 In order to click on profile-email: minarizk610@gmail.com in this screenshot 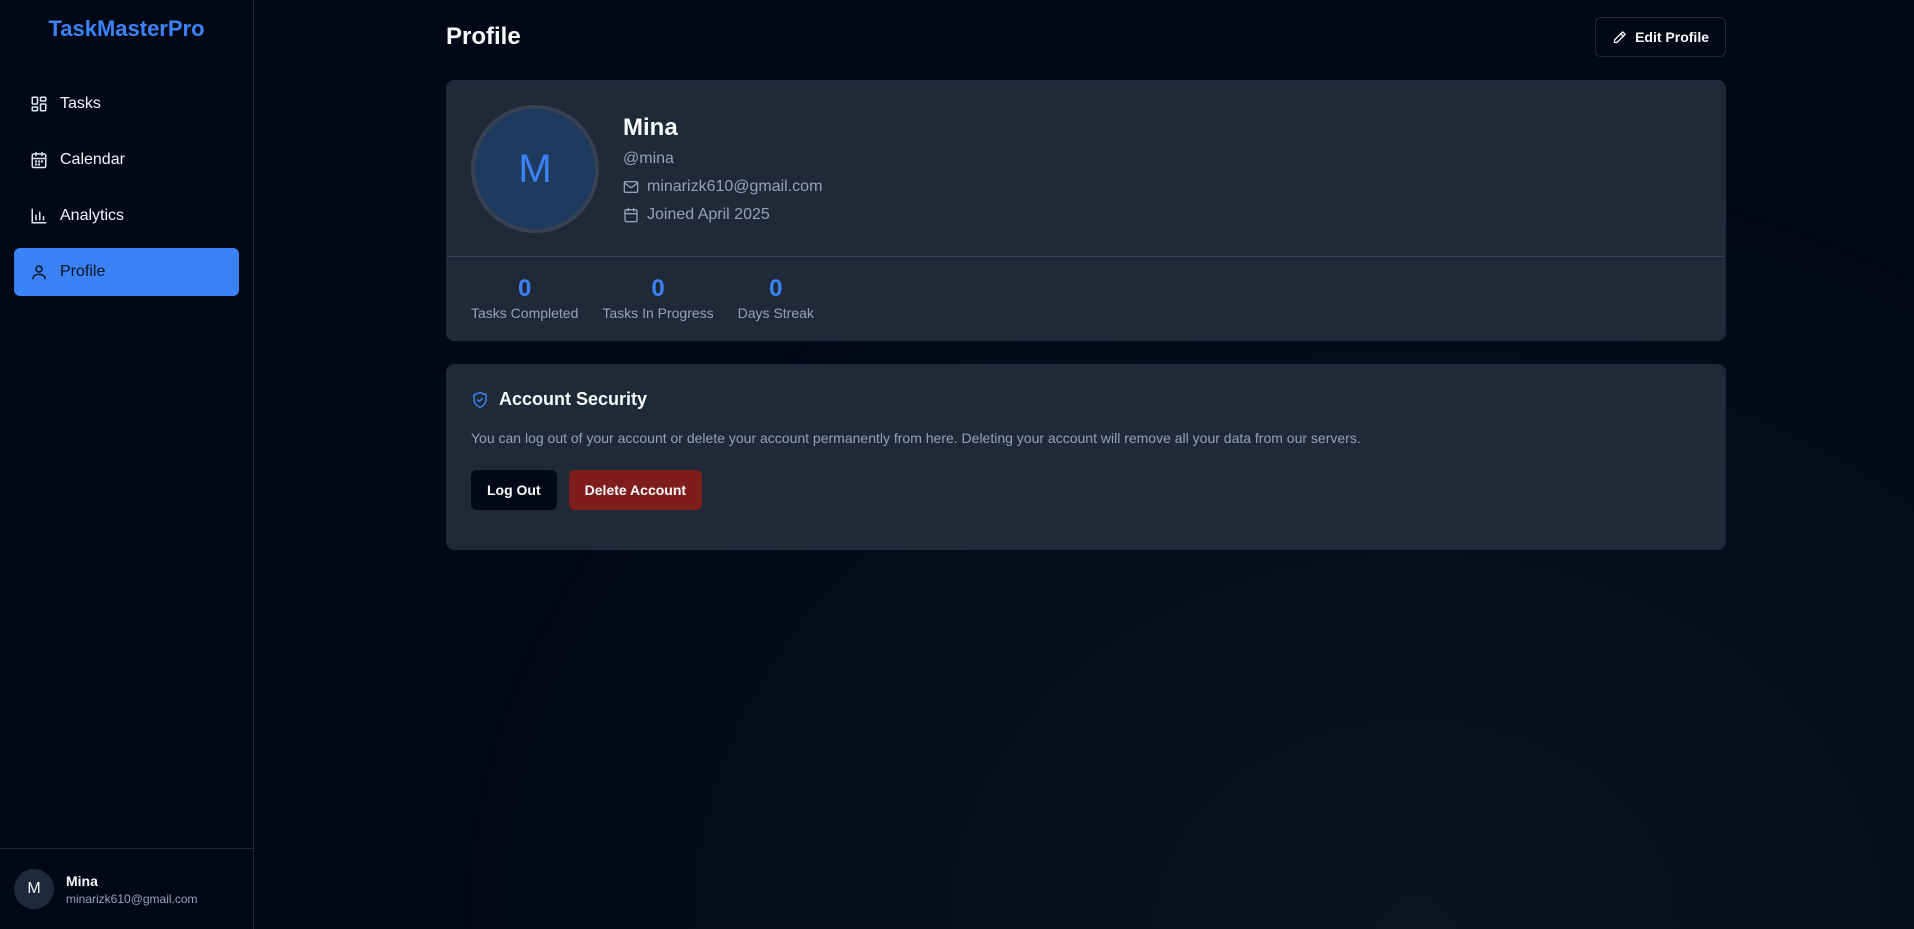, I will do `click(735, 186)`.